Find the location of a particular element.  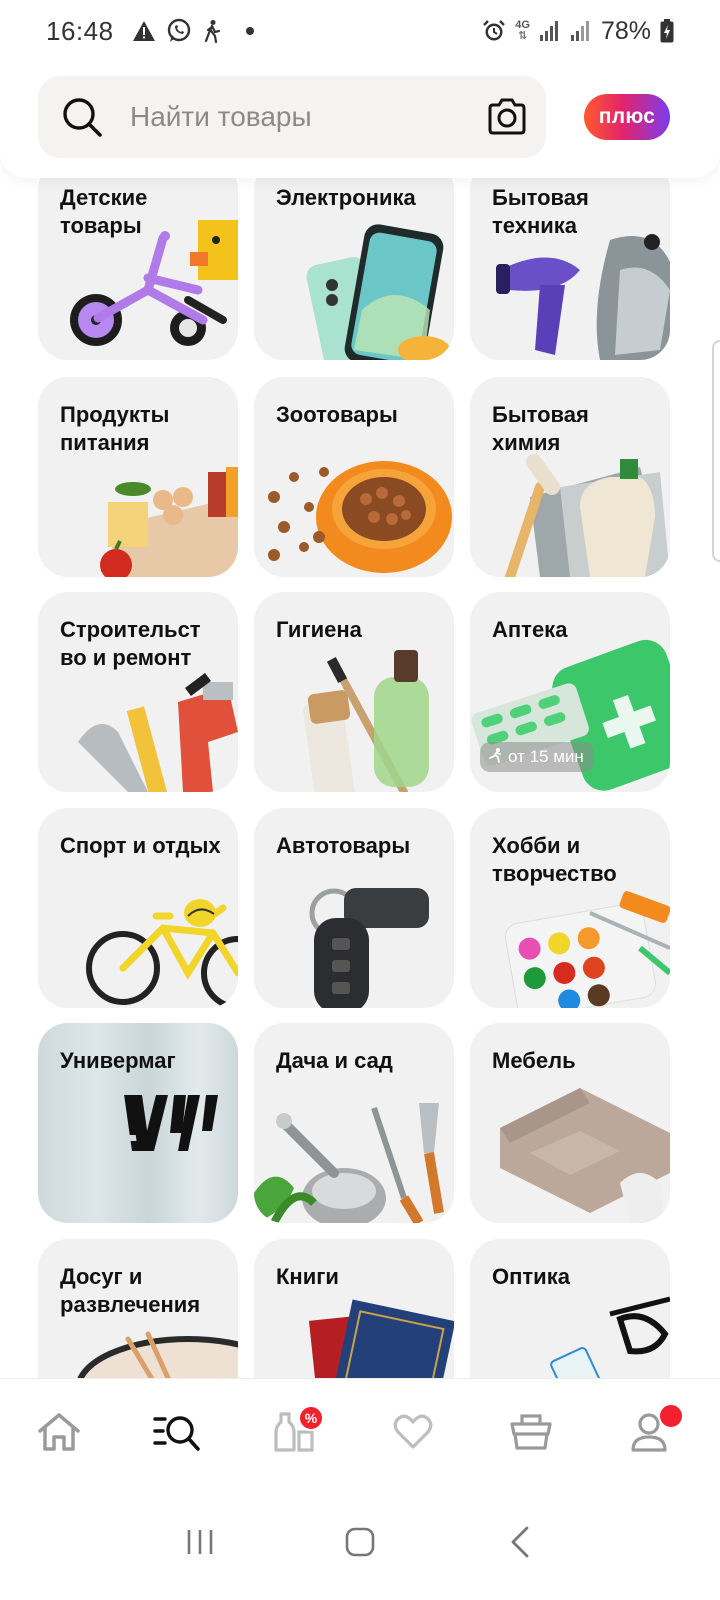

category-label: Гигиена is located at coordinates (319, 629).